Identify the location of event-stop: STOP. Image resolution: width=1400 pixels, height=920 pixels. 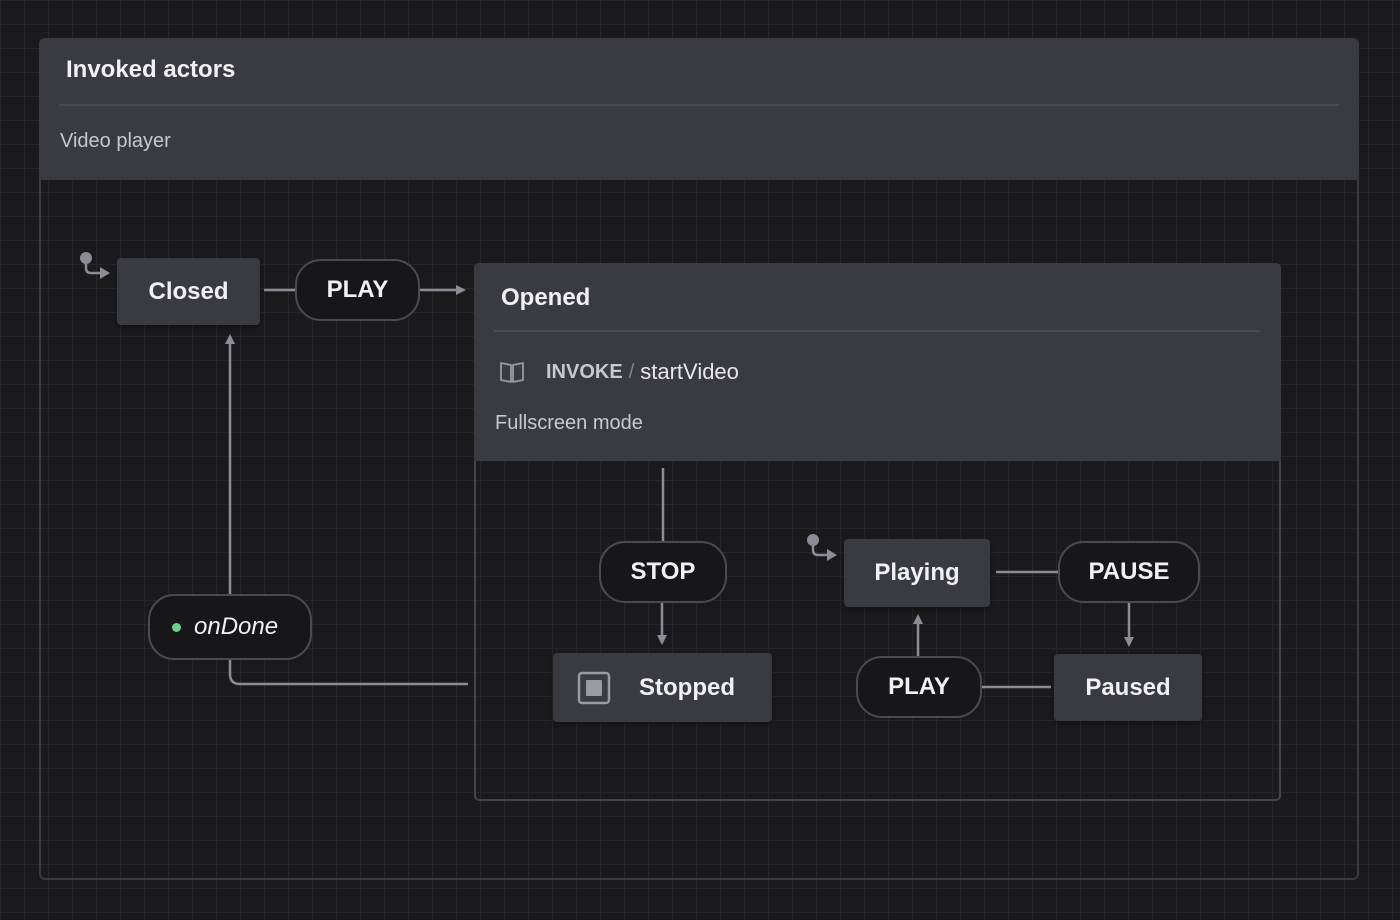
(663, 572).